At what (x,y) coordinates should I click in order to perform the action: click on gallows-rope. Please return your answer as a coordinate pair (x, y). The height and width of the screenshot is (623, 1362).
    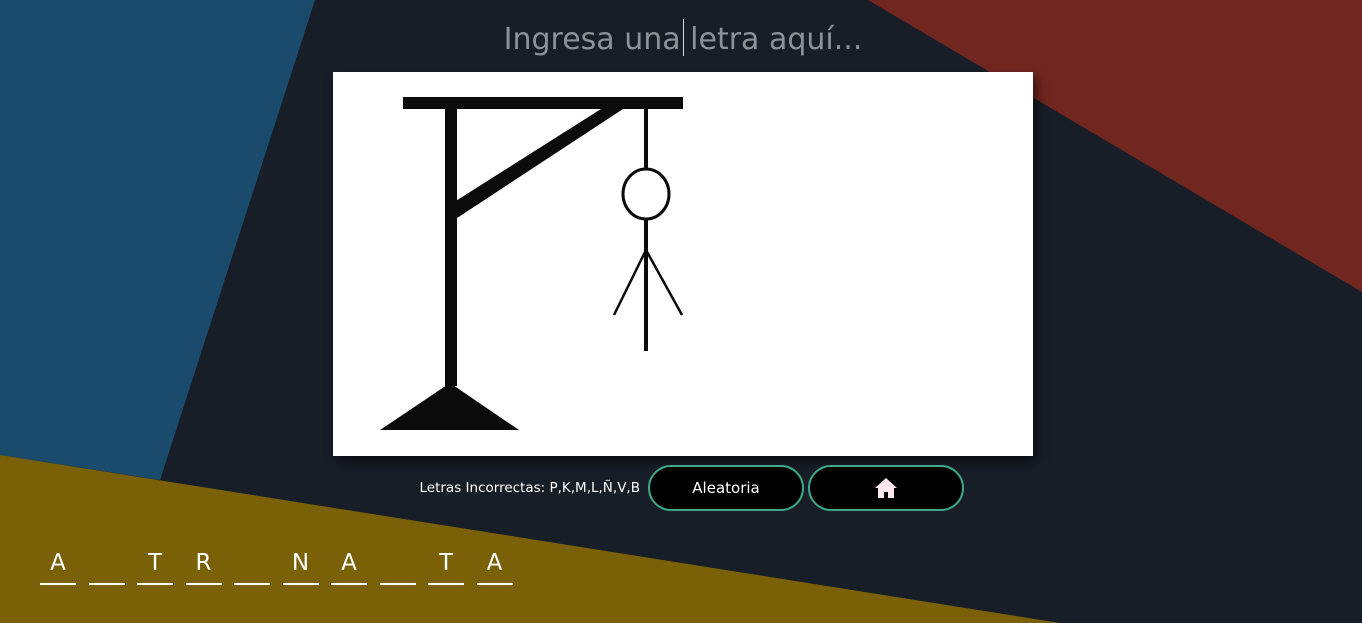
    Looking at the image, I should click on (646, 138).